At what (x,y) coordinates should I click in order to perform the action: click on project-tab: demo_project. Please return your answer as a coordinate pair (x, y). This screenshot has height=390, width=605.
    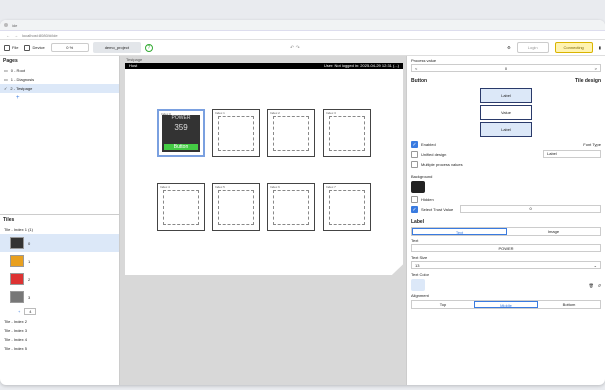
    Looking at the image, I should click on (116, 47).